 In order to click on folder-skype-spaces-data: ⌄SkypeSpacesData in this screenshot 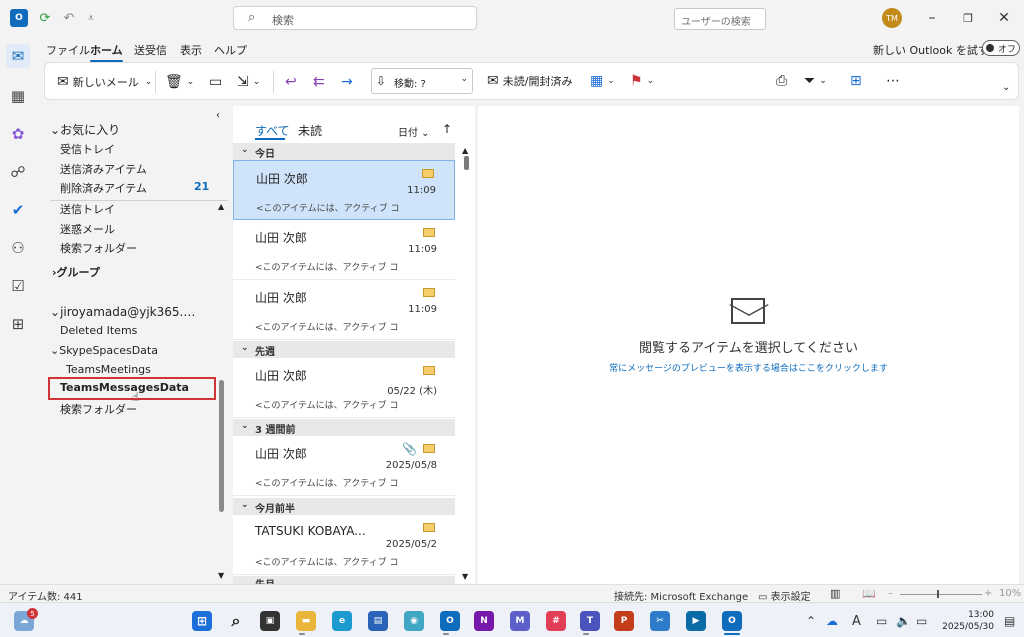, I will do `click(104, 350)`.